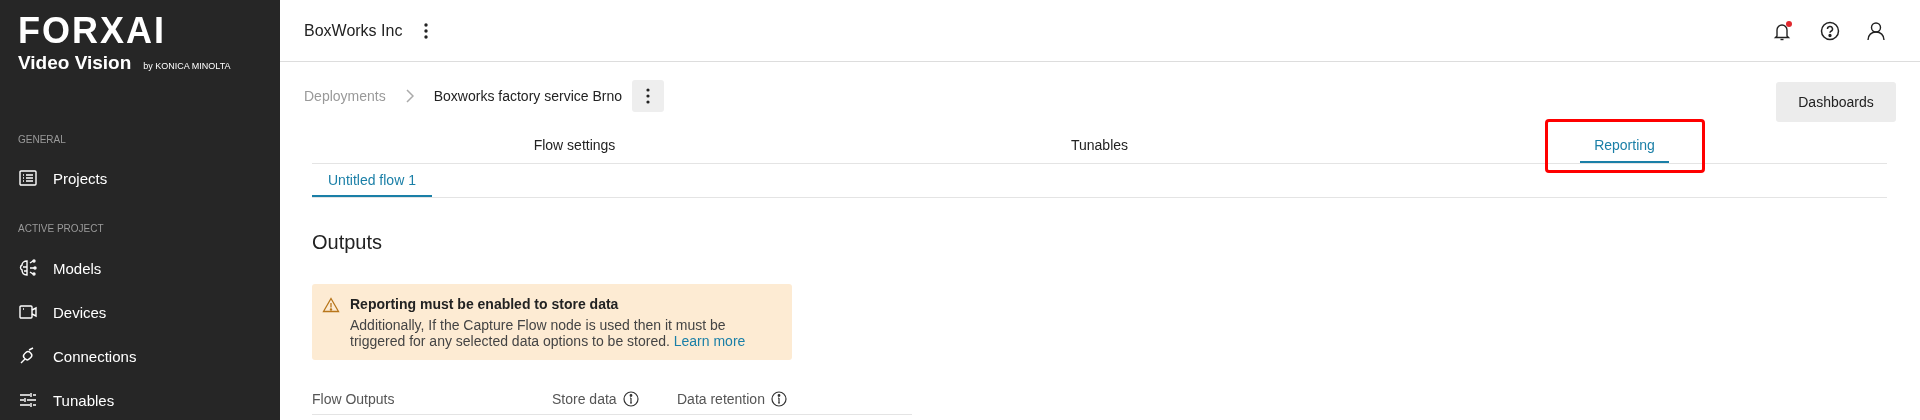 The width and height of the screenshot is (1920, 420). I want to click on section-label: GENERAL, so click(42, 140).